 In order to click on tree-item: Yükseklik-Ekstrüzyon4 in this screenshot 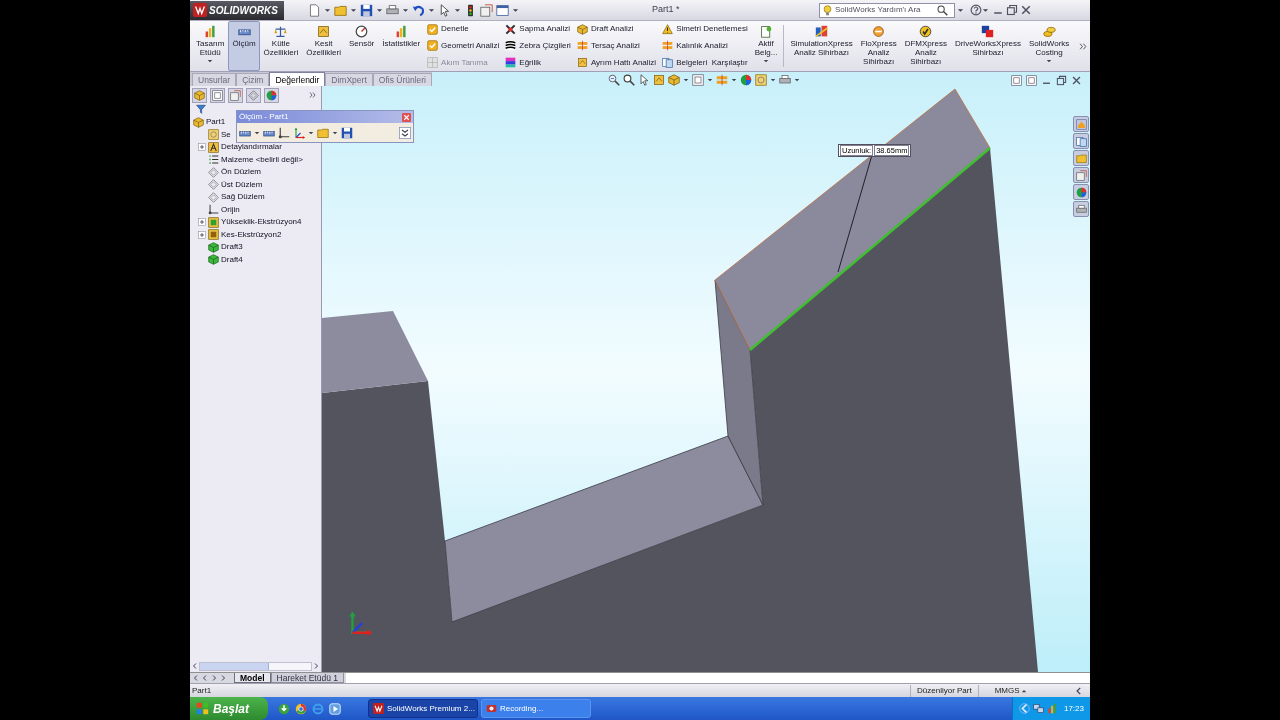, I will do `click(261, 222)`.